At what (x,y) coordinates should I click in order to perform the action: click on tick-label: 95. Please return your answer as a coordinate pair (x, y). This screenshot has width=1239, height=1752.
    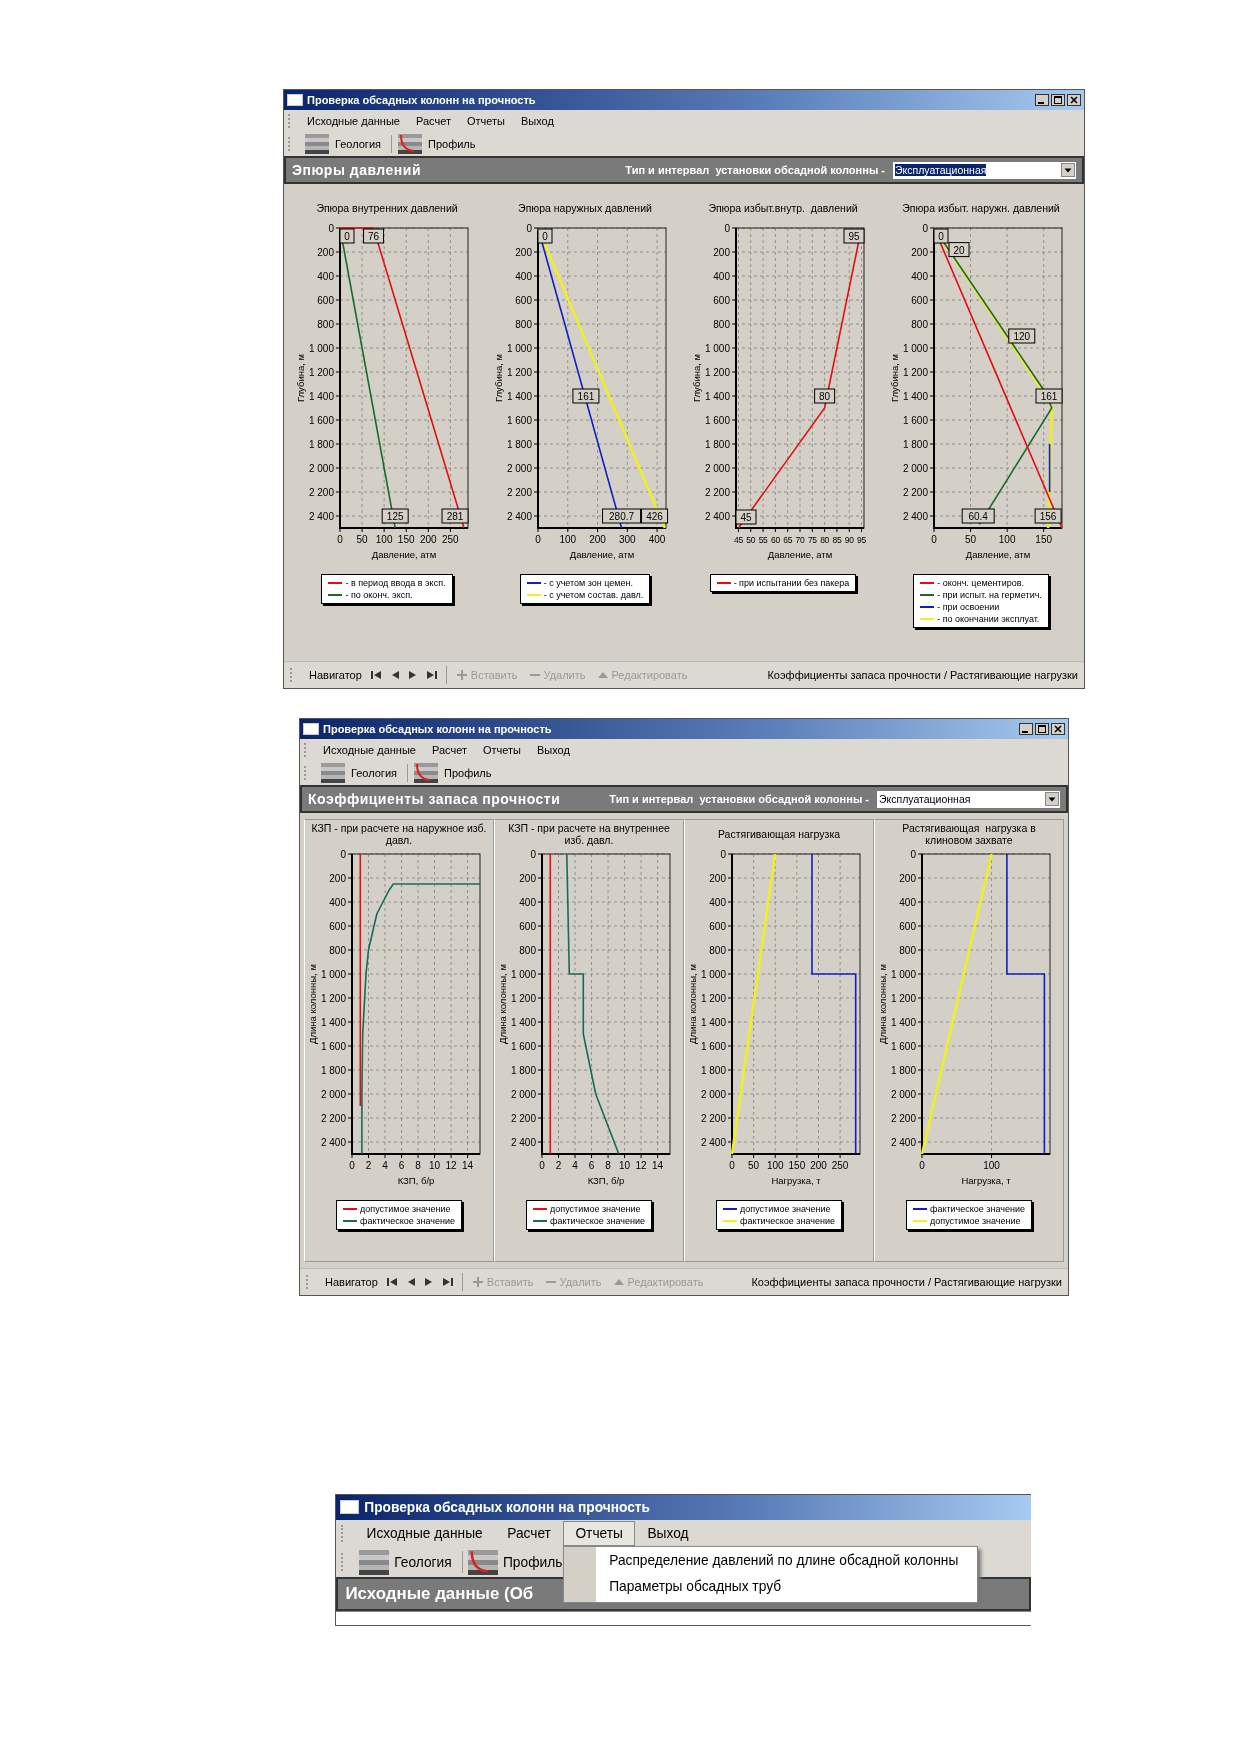
    Looking at the image, I should click on (861, 540).